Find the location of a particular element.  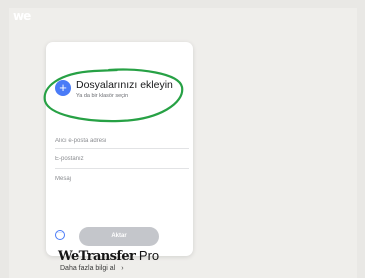

message-input is located at coordinates (120, 196).